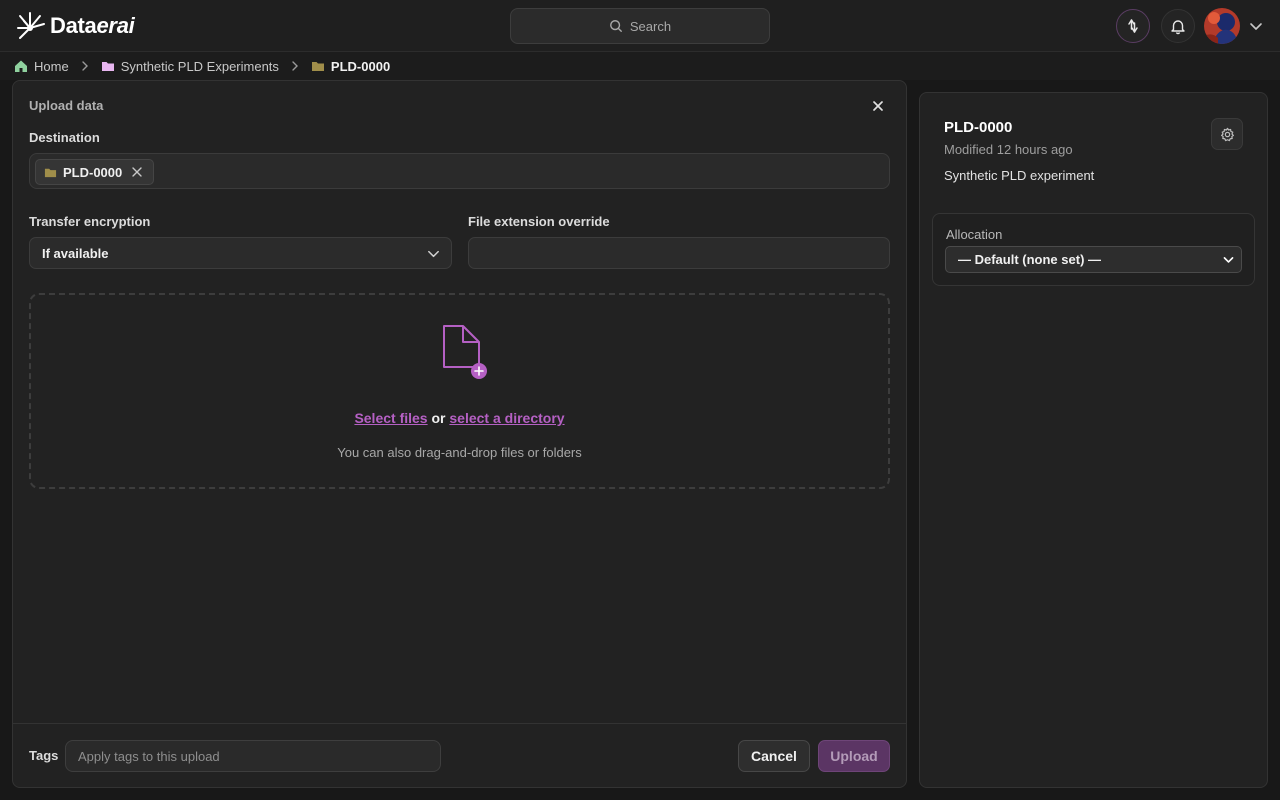 Image resolution: width=1280 pixels, height=800 pixels. I want to click on dataset-description: Synthetic PLD experiment, so click(1019, 175).